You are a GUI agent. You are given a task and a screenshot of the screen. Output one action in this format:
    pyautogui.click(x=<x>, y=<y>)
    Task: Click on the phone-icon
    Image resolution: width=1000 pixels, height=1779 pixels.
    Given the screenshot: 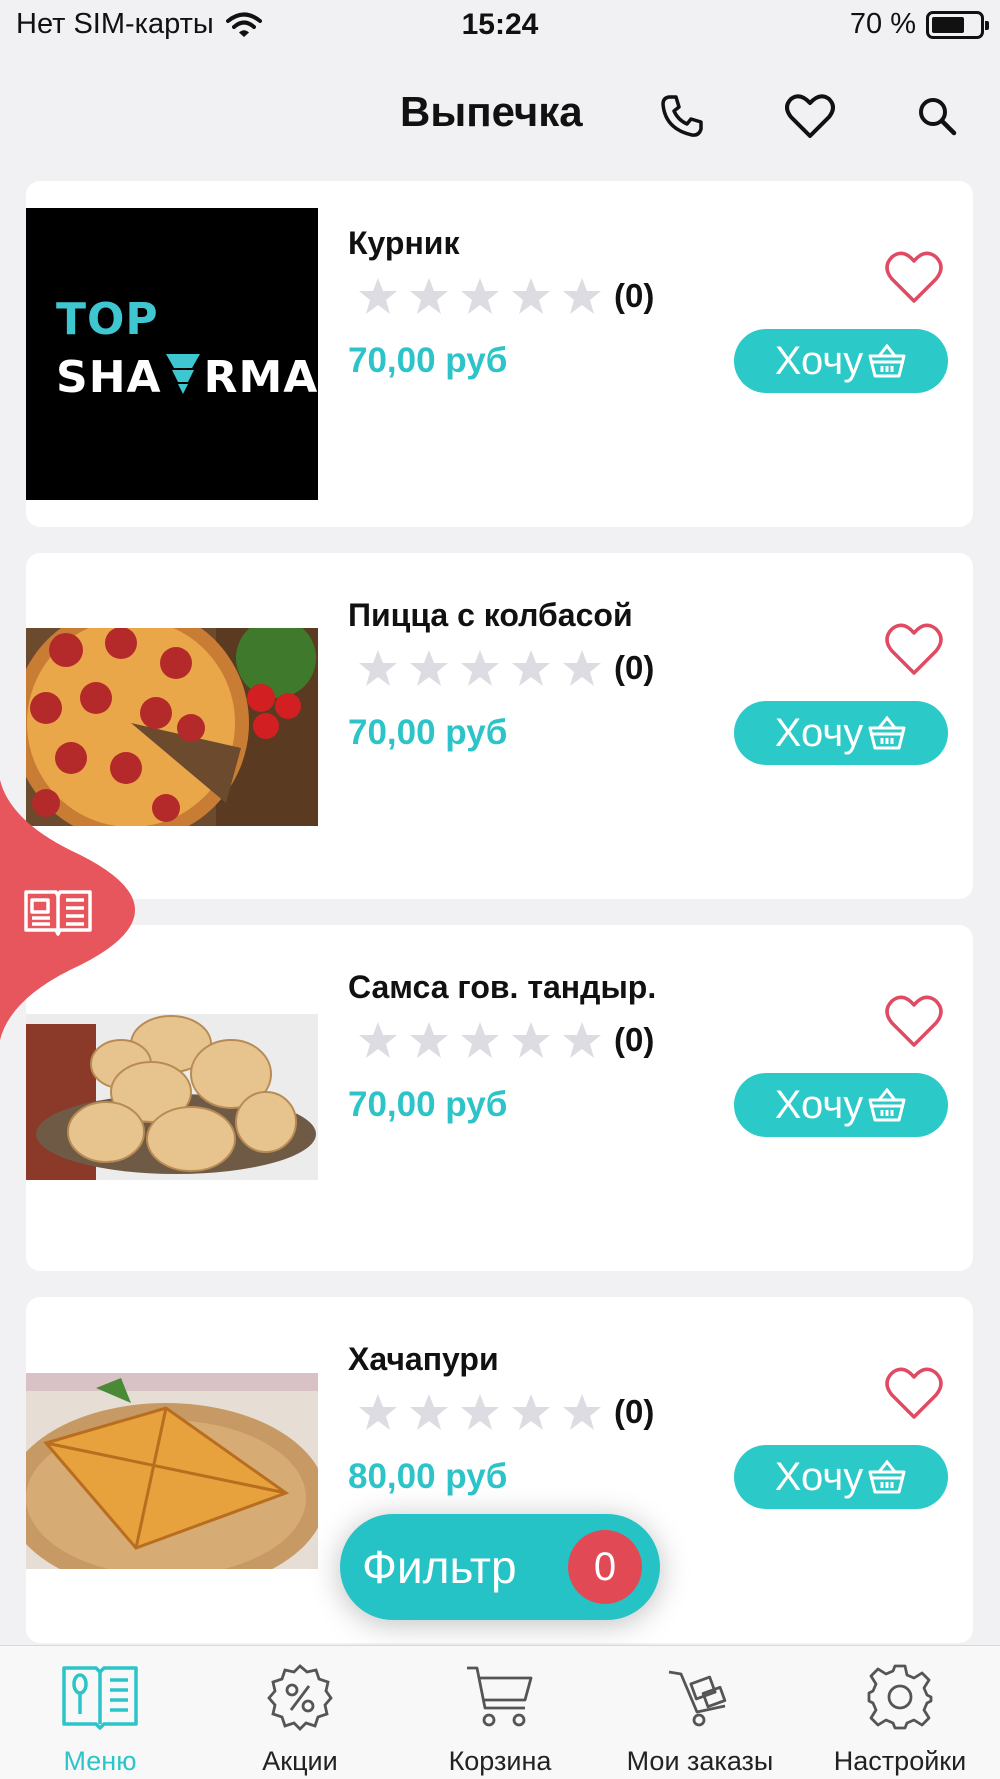 What is the action you would take?
    pyautogui.click(x=682, y=116)
    